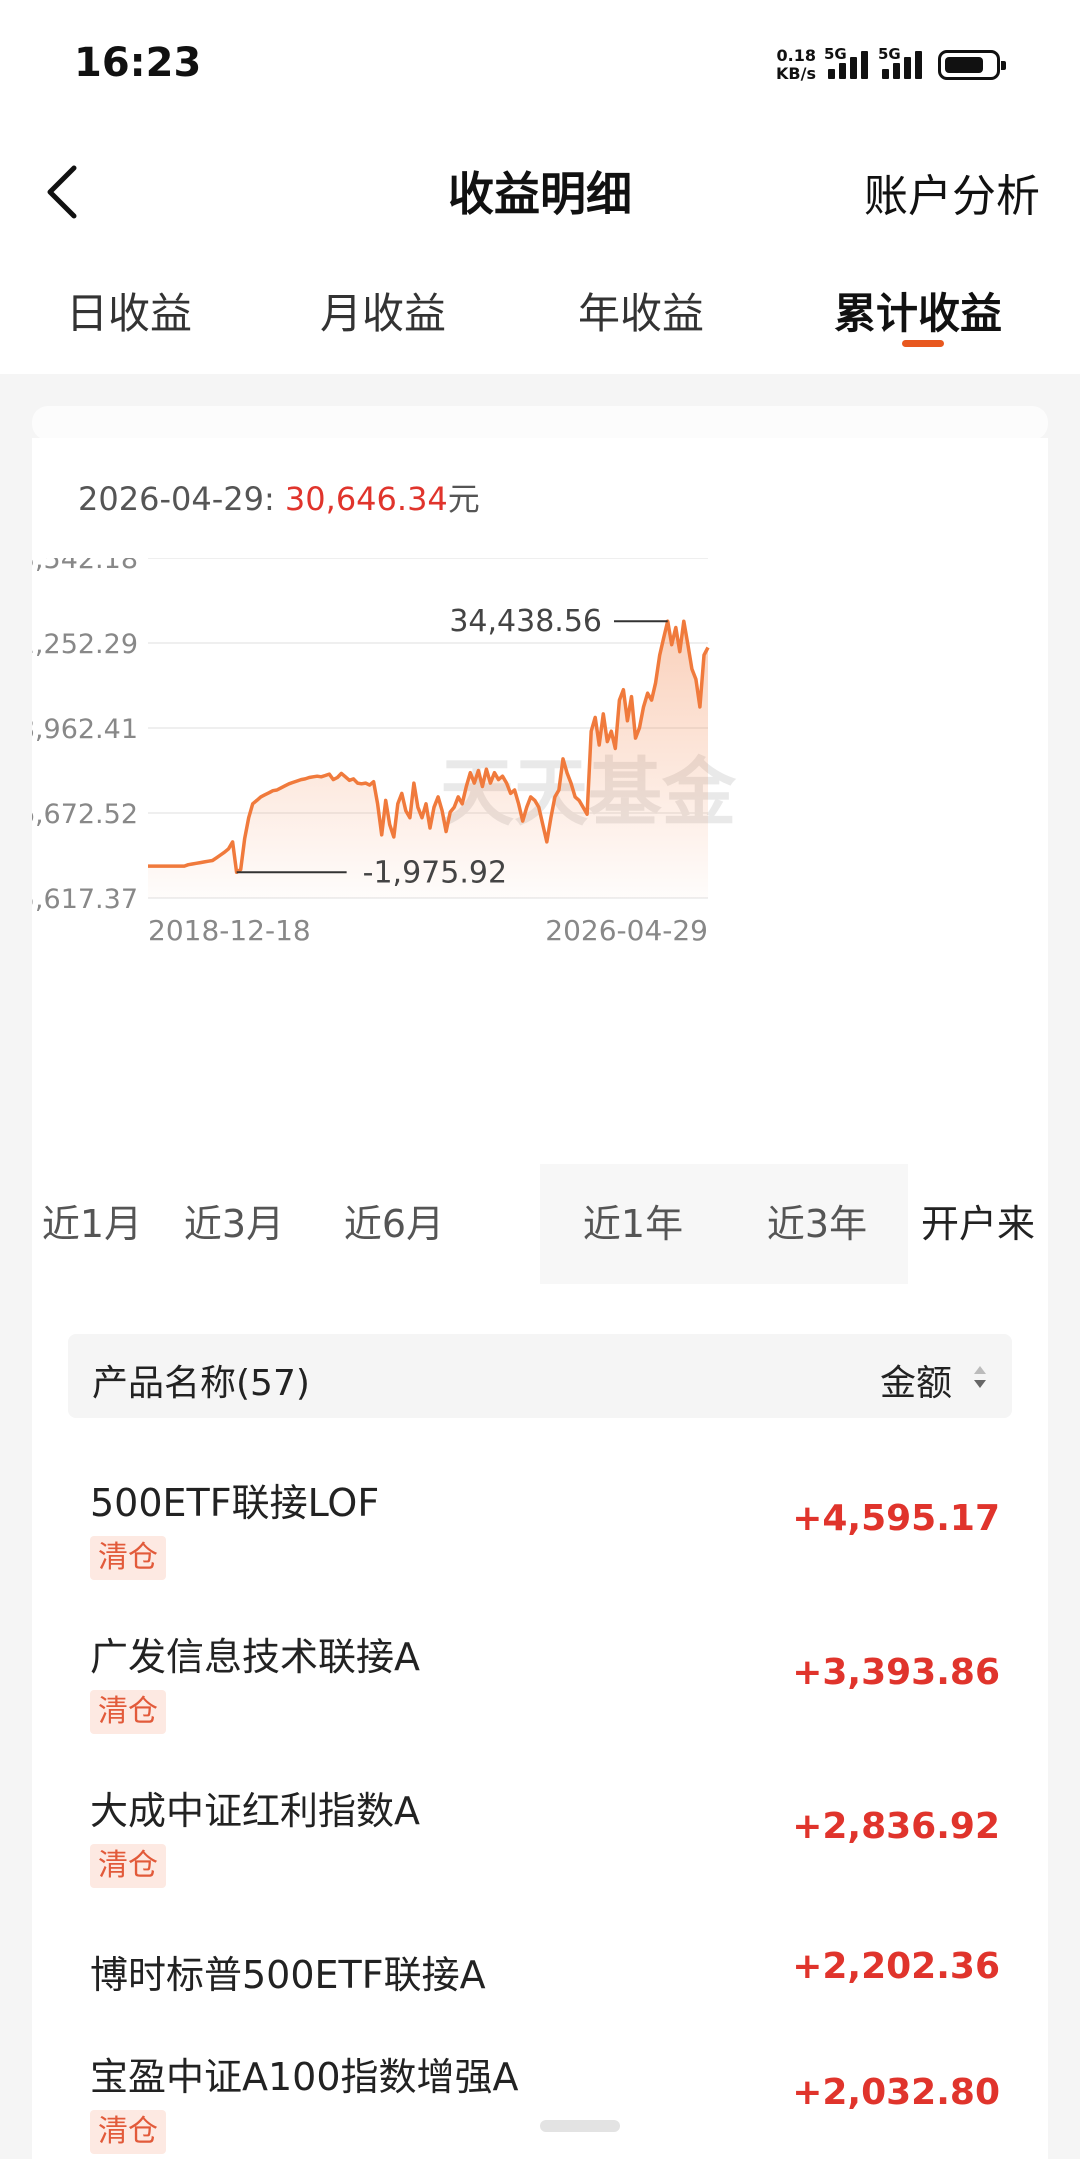  What do you see at coordinates (896, 1966) in the screenshot?
I see `product-amount: +2,202.36` at bounding box center [896, 1966].